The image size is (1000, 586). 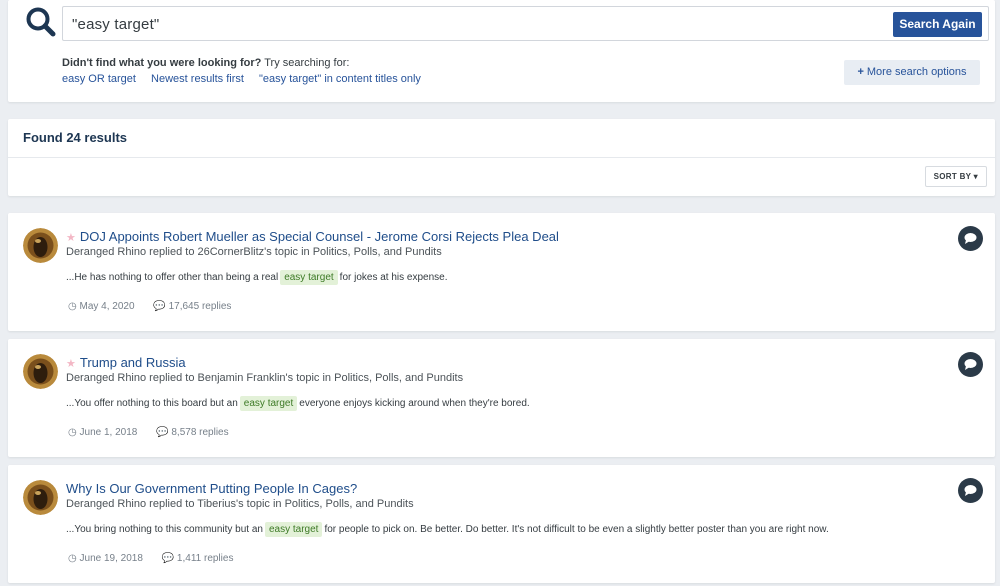 I want to click on suggestion-link-newest: Newest results first, so click(x=197, y=79).